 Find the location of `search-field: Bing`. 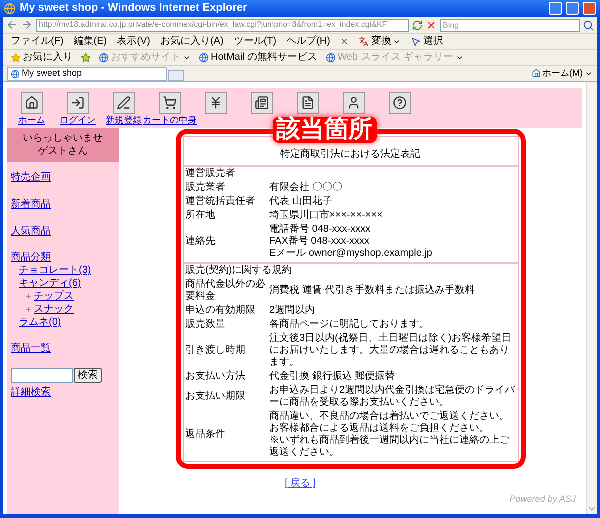

search-field: Bing is located at coordinates (510, 25).